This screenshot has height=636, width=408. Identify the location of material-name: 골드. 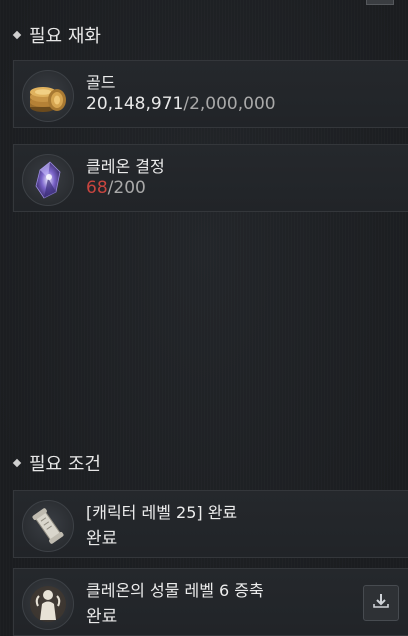
(101, 82).